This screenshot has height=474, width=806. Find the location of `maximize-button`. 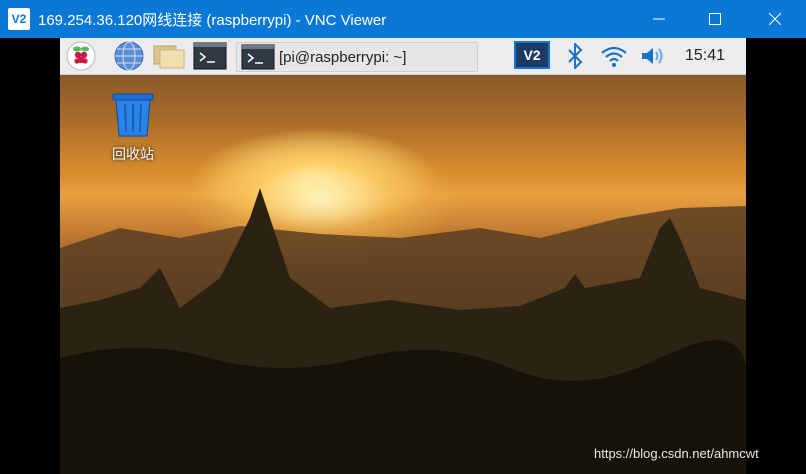

maximize-button is located at coordinates (715, 19).